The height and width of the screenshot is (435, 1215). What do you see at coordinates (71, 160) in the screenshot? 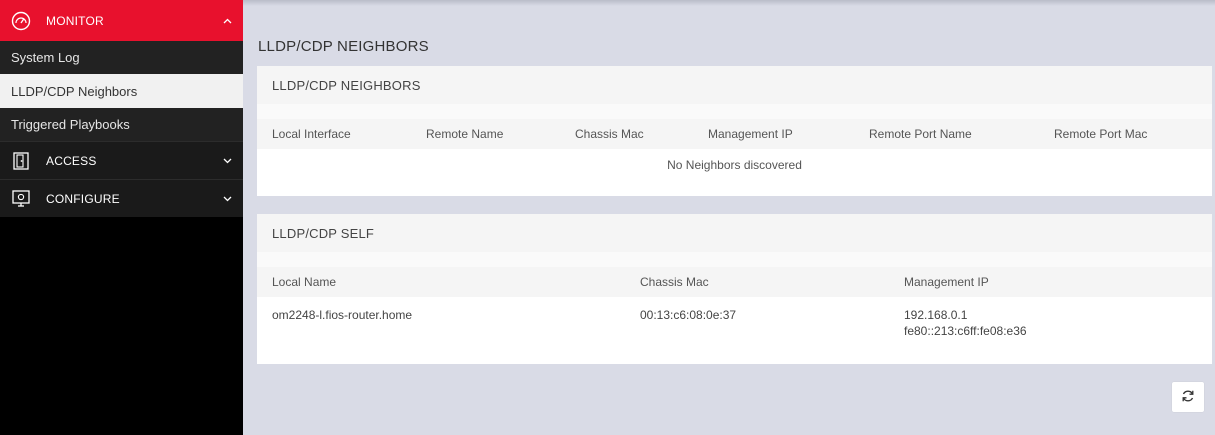
I see `nav-access-label: ACCESS` at bounding box center [71, 160].